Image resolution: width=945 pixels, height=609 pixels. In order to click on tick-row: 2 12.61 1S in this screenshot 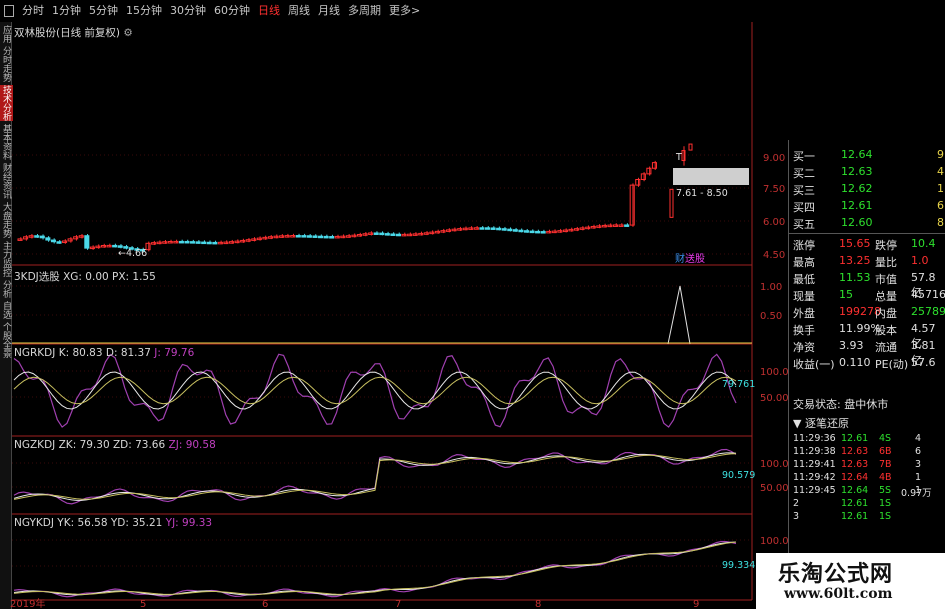, I will do `click(867, 504)`.